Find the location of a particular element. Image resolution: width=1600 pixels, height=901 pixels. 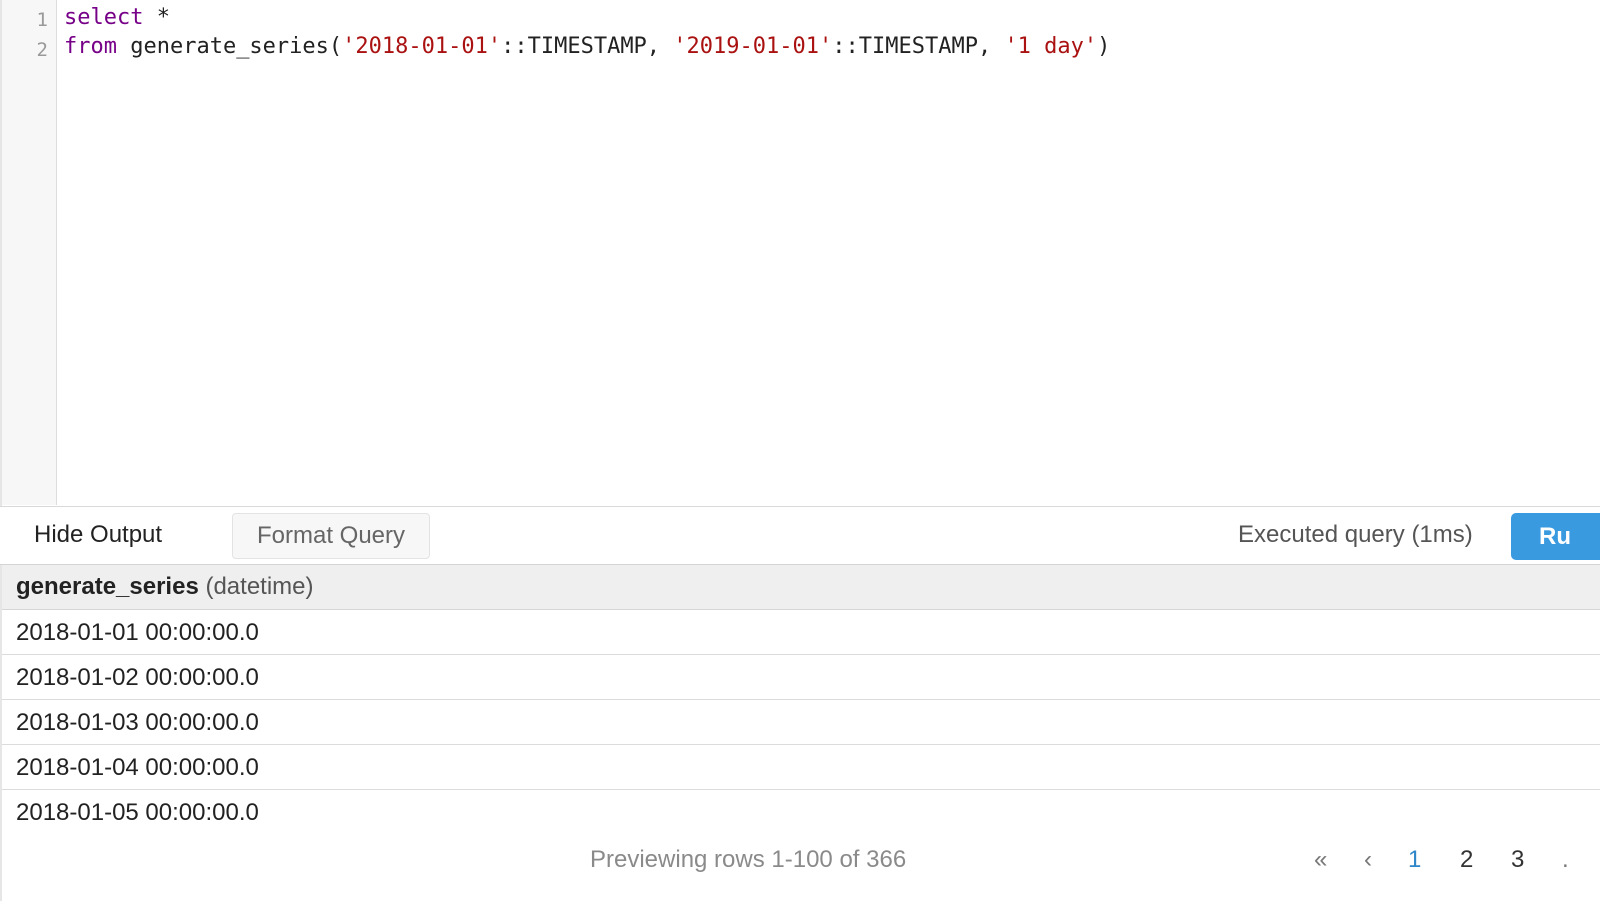

more-pages-ellipsis: . is located at coordinates (1565, 860).